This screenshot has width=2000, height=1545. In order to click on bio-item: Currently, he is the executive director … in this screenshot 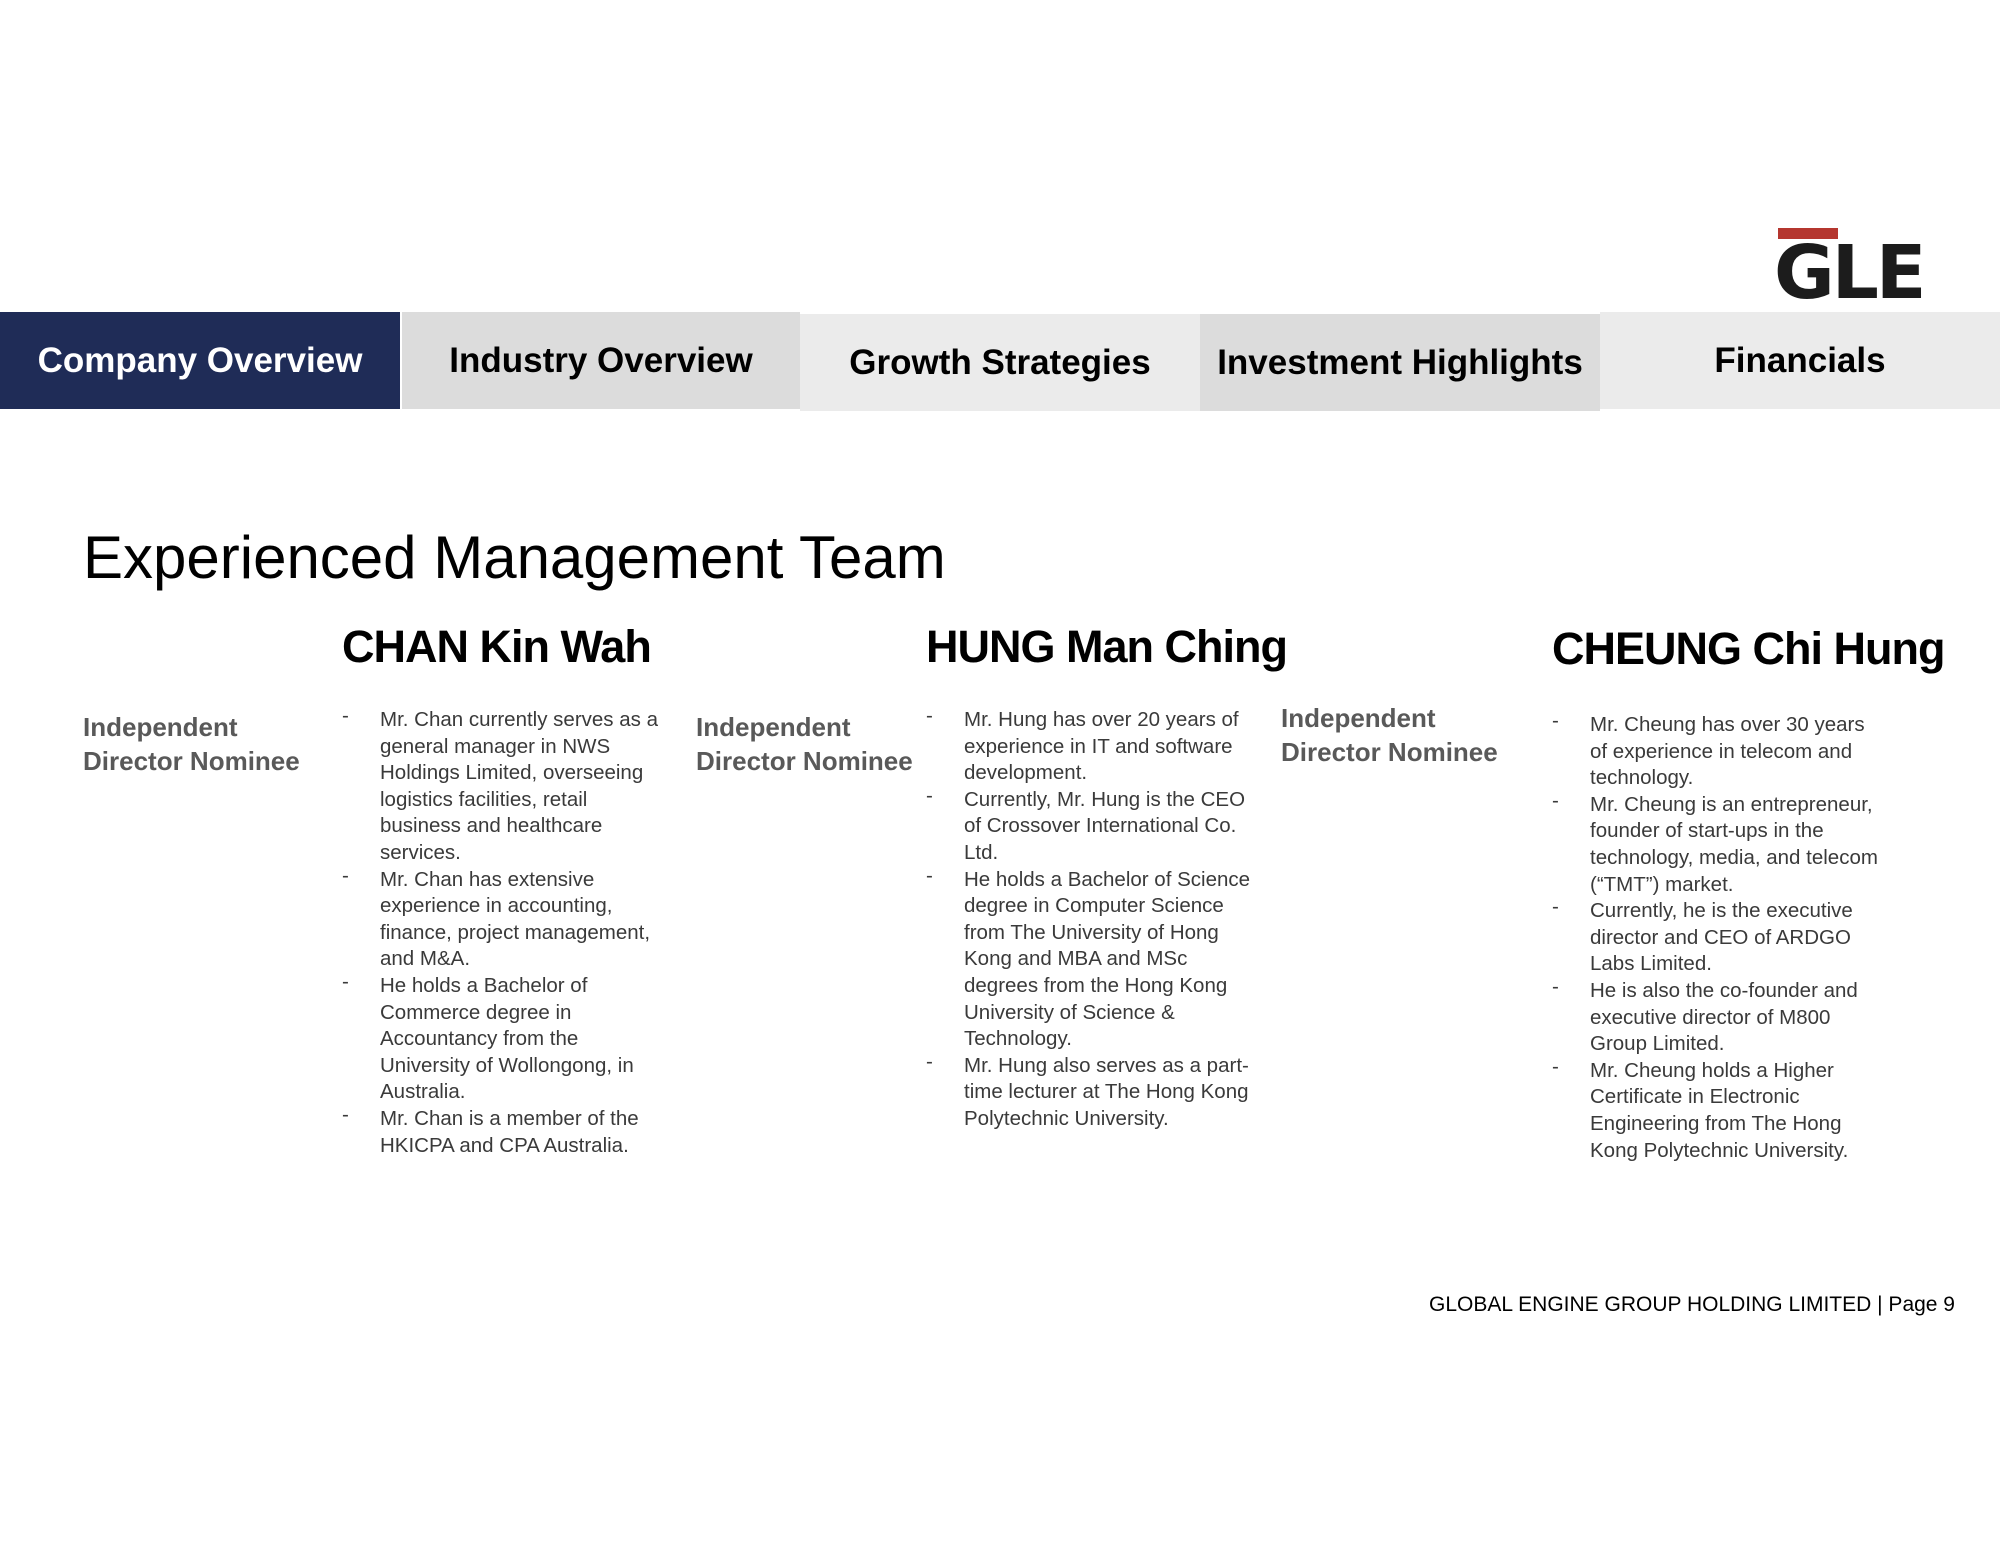, I will do `click(1717, 936)`.